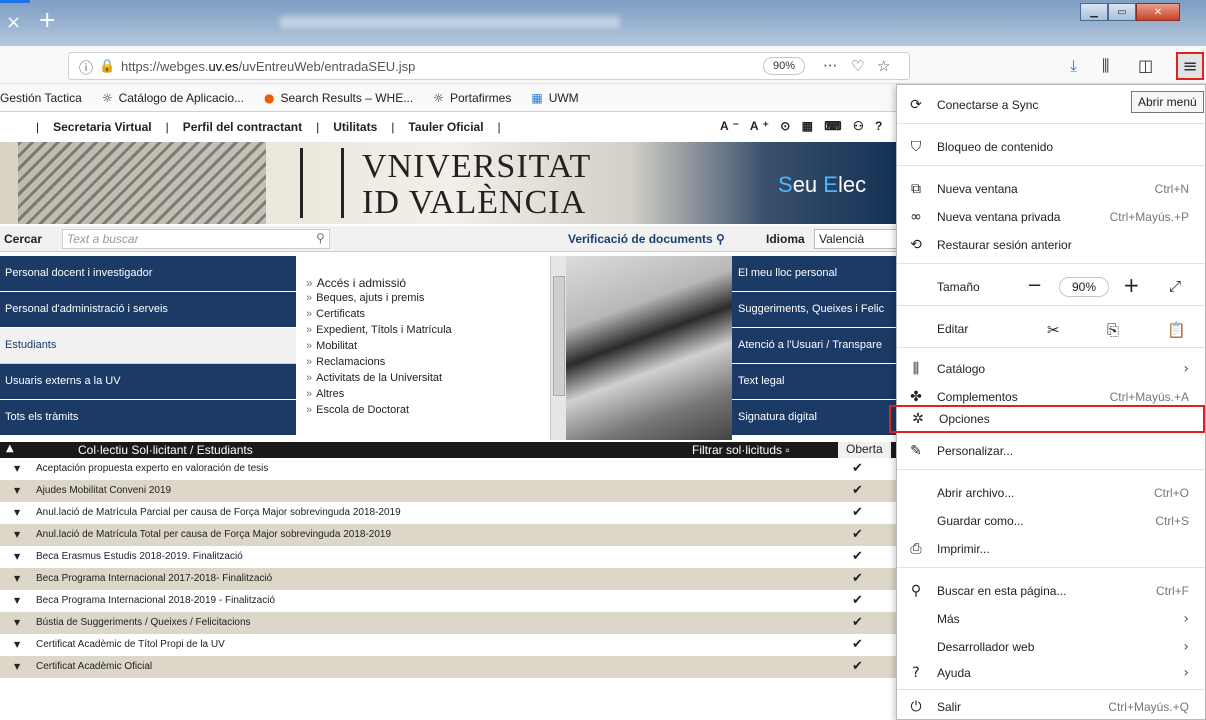  What do you see at coordinates (559, 336) in the screenshot?
I see `scrollbar-thumb` at bounding box center [559, 336].